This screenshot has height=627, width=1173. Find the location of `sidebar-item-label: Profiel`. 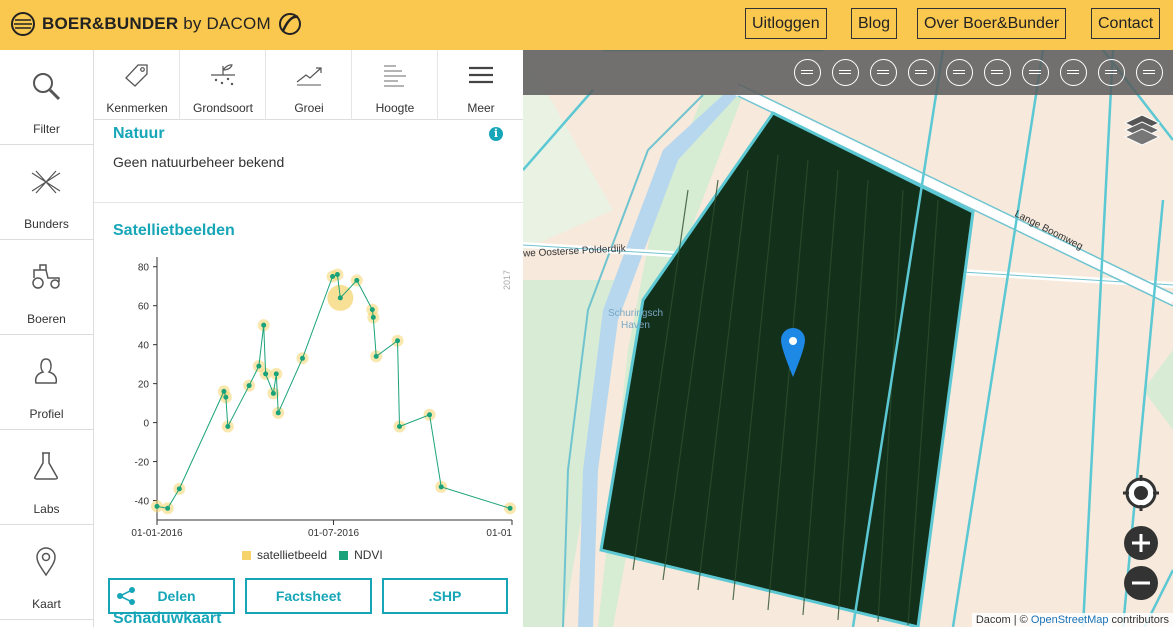

sidebar-item-label: Profiel is located at coordinates (46, 414).